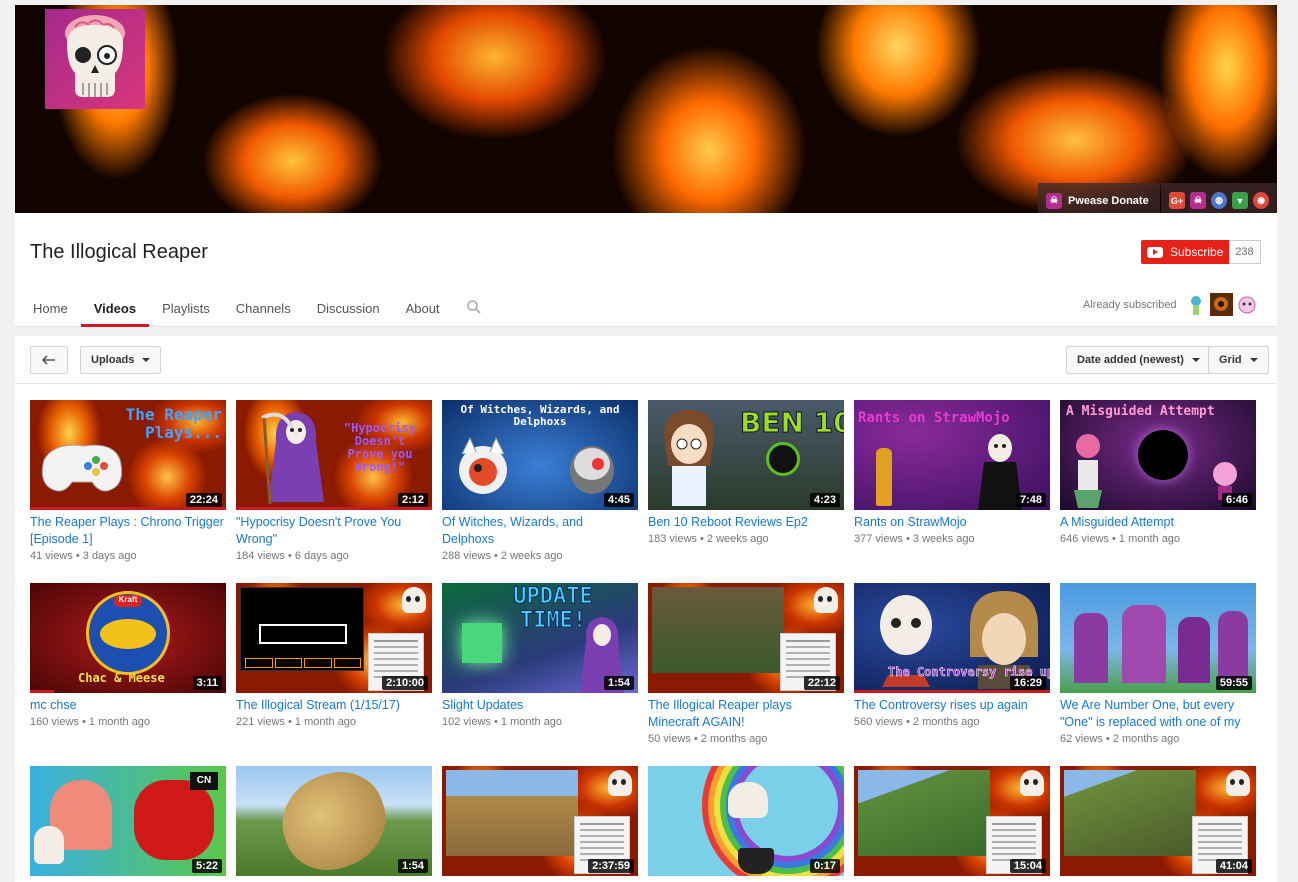 Image resolution: width=1298 pixels, height=882 pixels. Describe the element at coordinates (121, 360) in the screenshot. I see `uploads-dropdown: Uploads` at that location.